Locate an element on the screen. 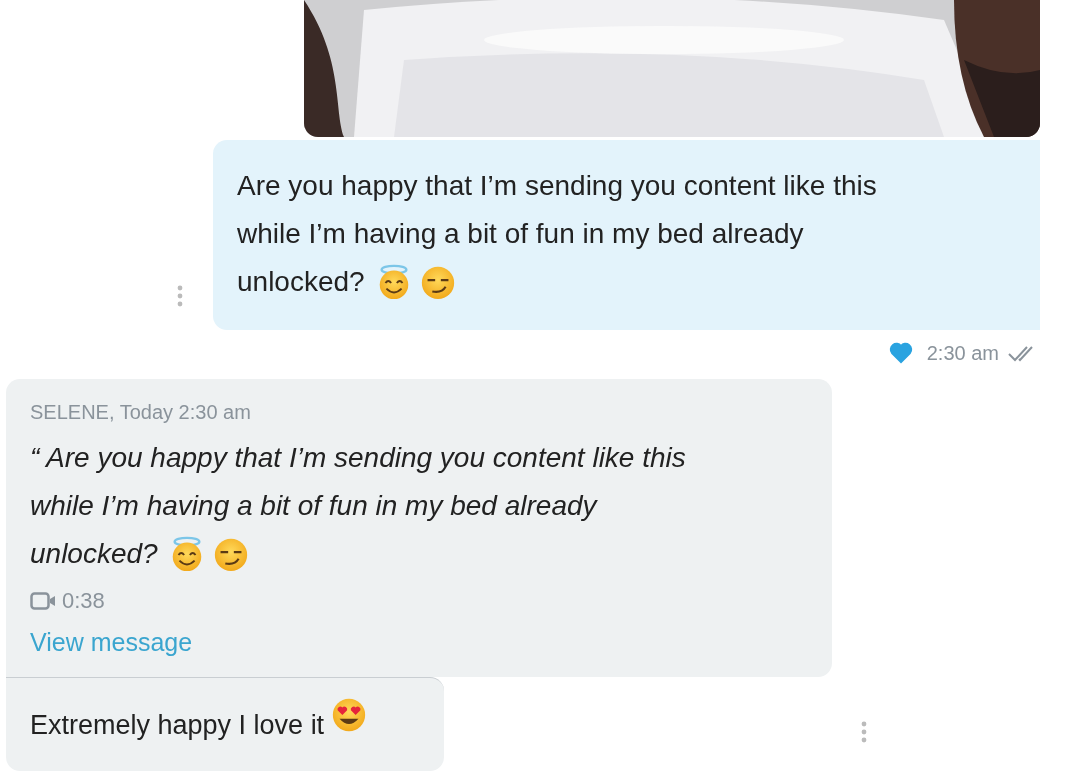 This screenshot has height=776, width=1070. message-time: 2:30 am is located at coordinates (962, 353).